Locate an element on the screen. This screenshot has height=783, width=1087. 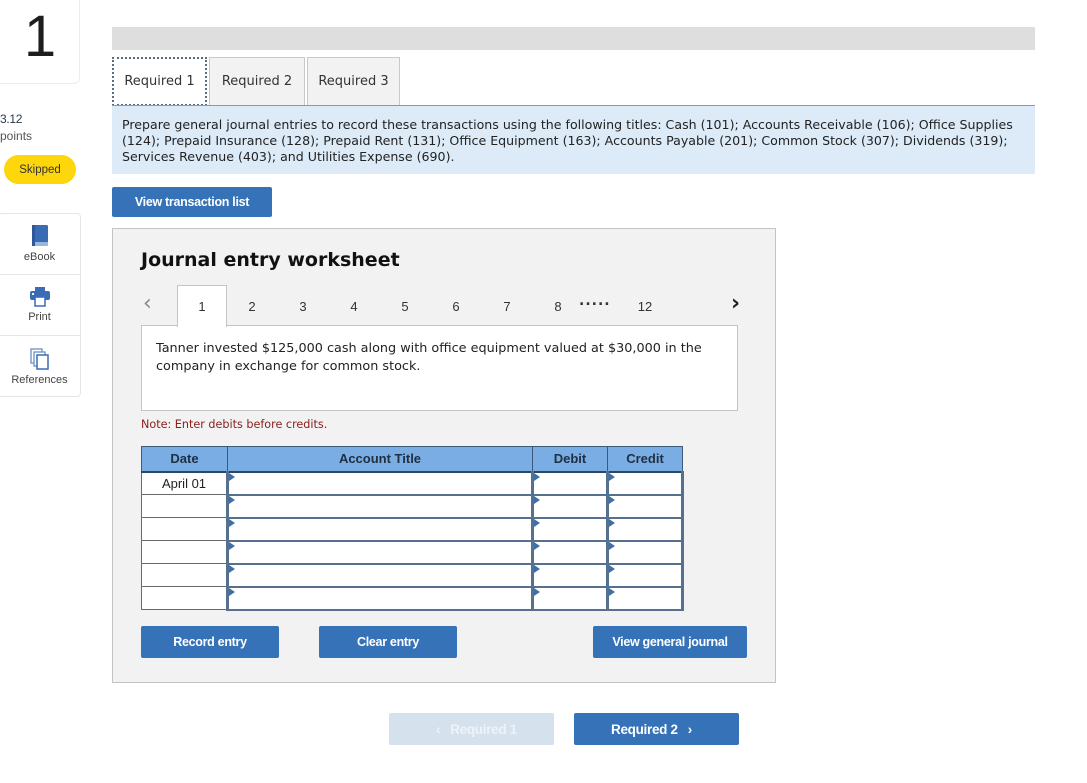
page-8: 8 is located at coordinates (558, 306).